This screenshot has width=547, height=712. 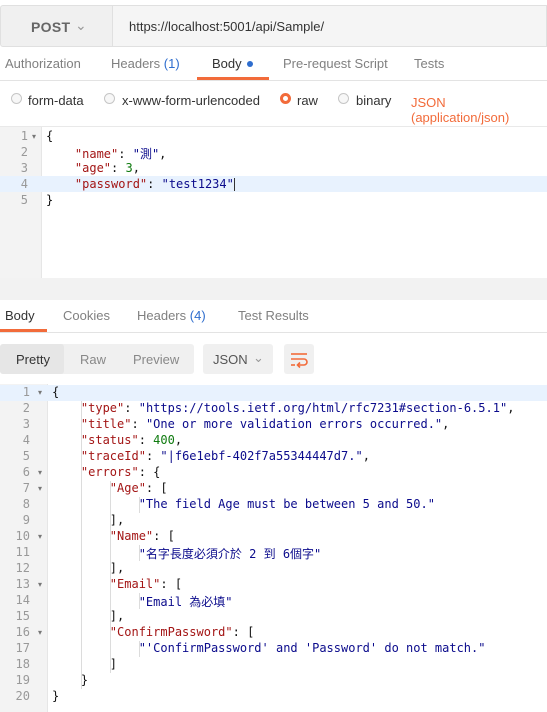 I want to click on tab-label: Authorization, so click(x=43, y=63).